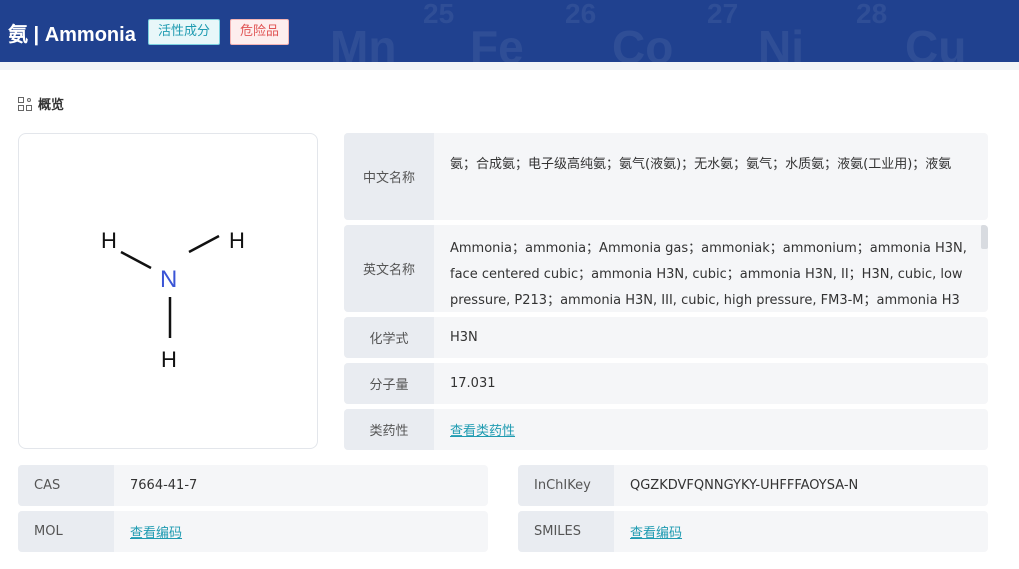 This screenshot has width=1019, height=569. Describe the element at coordinates (656, 531) in the screenshot. I see `view-smiles-link: 查看编码` at that location.